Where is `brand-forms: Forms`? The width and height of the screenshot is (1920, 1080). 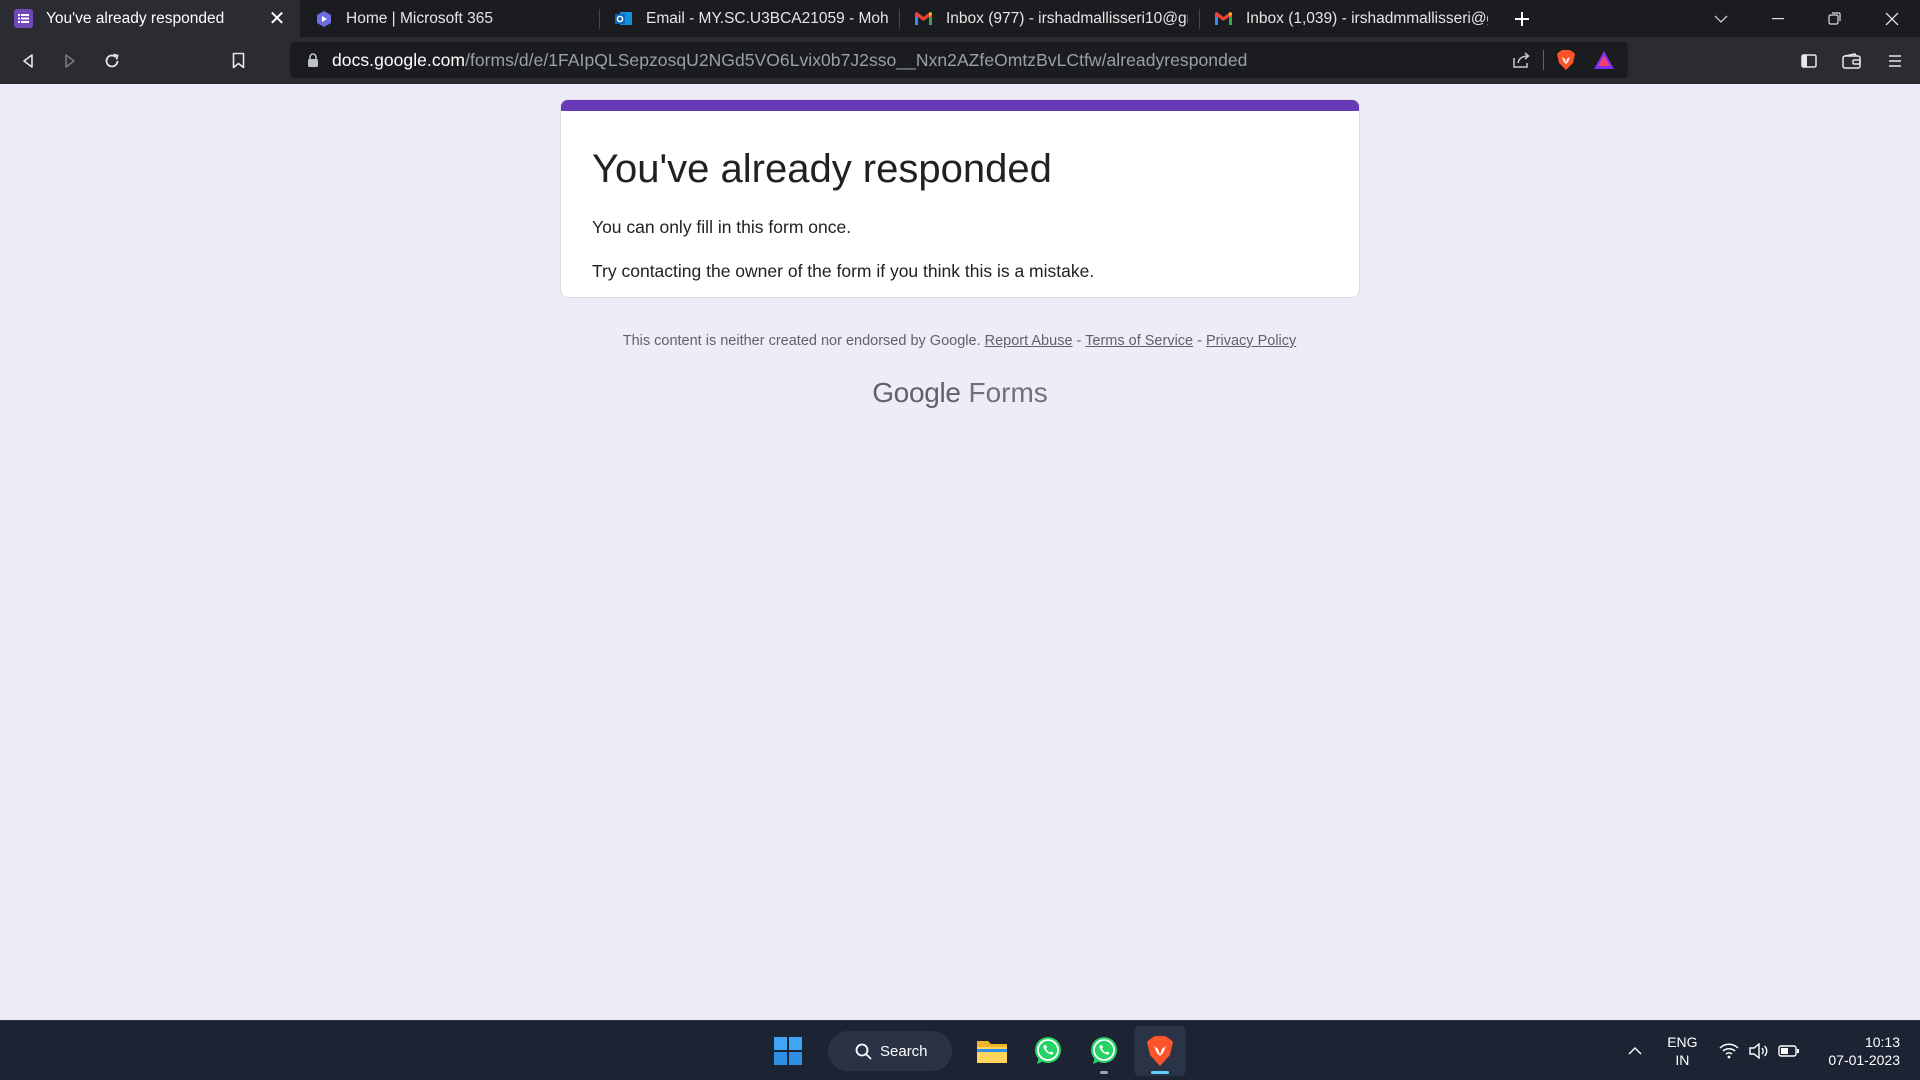 brand-forms: Forms is located at coordinates (1008, 392).